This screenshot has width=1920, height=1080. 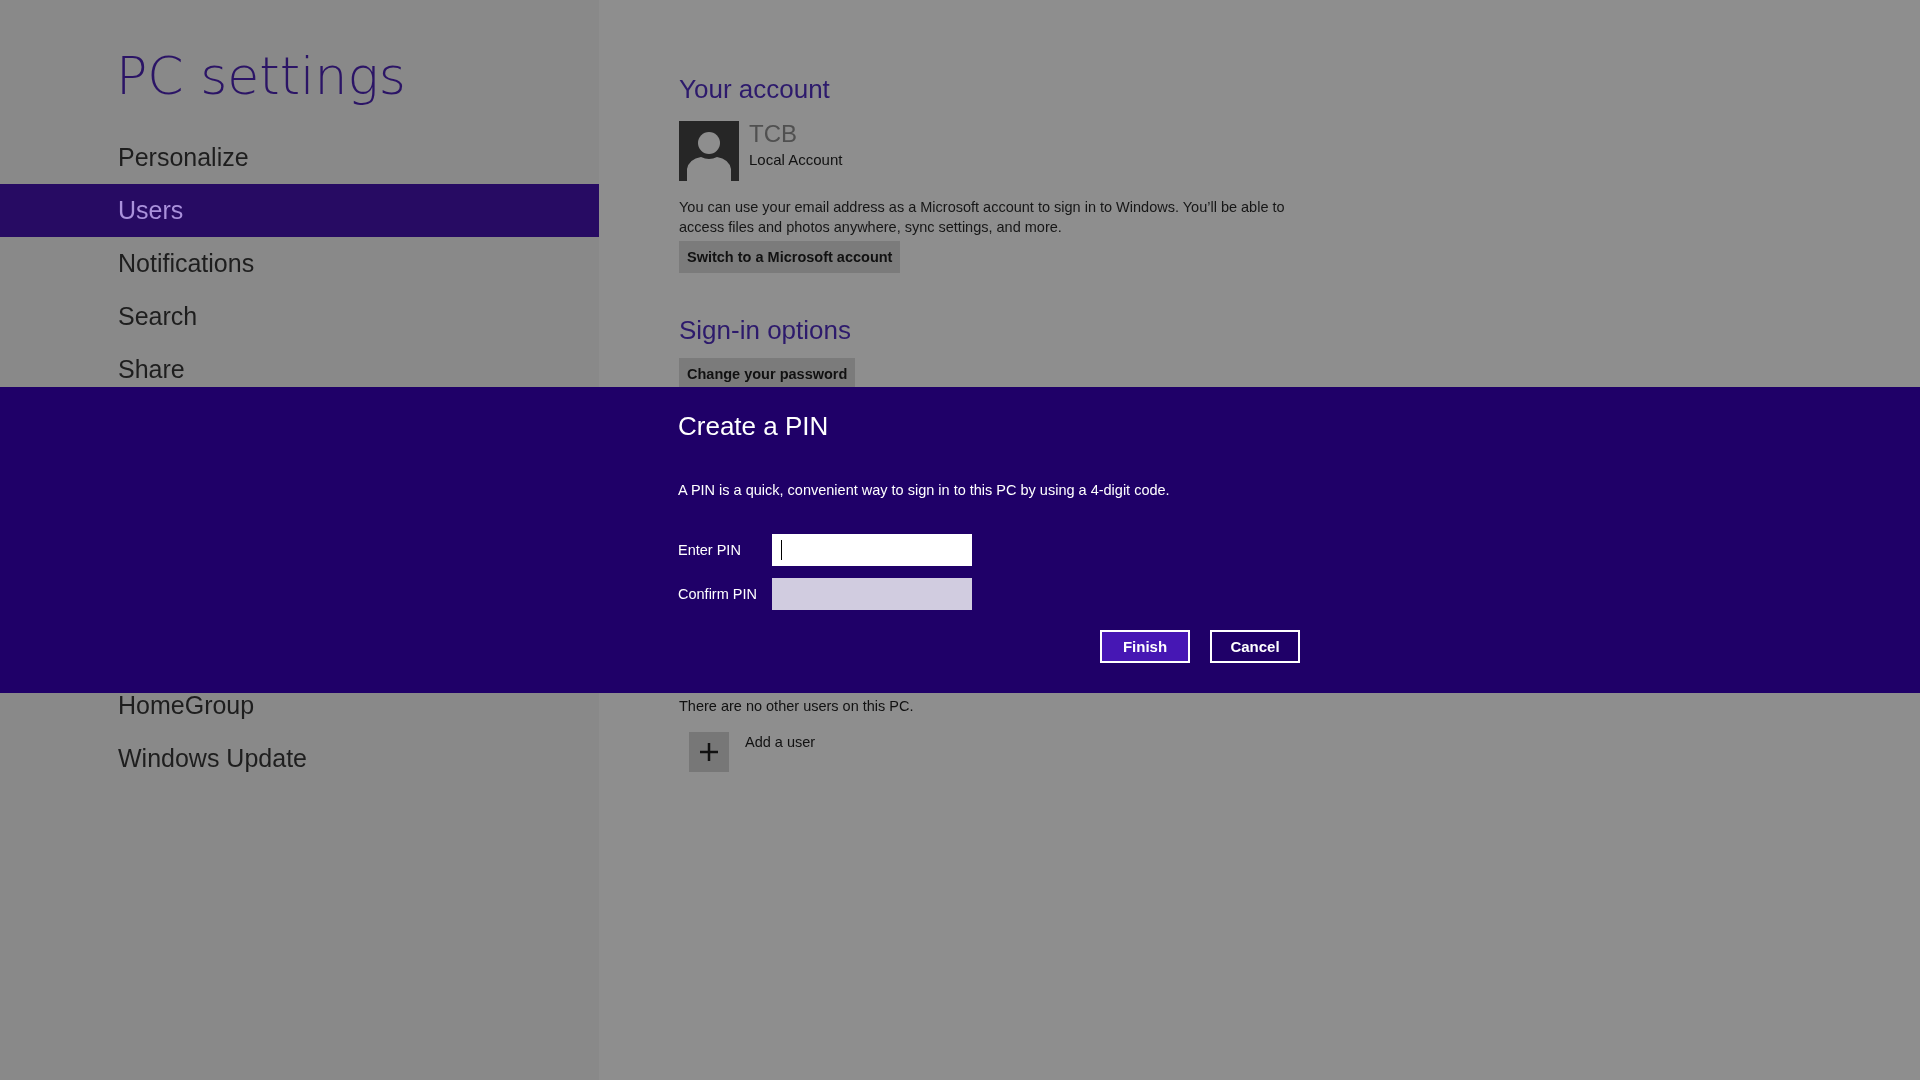 I want to click on add-user-label: Add a user, so click(x=780, y=742).